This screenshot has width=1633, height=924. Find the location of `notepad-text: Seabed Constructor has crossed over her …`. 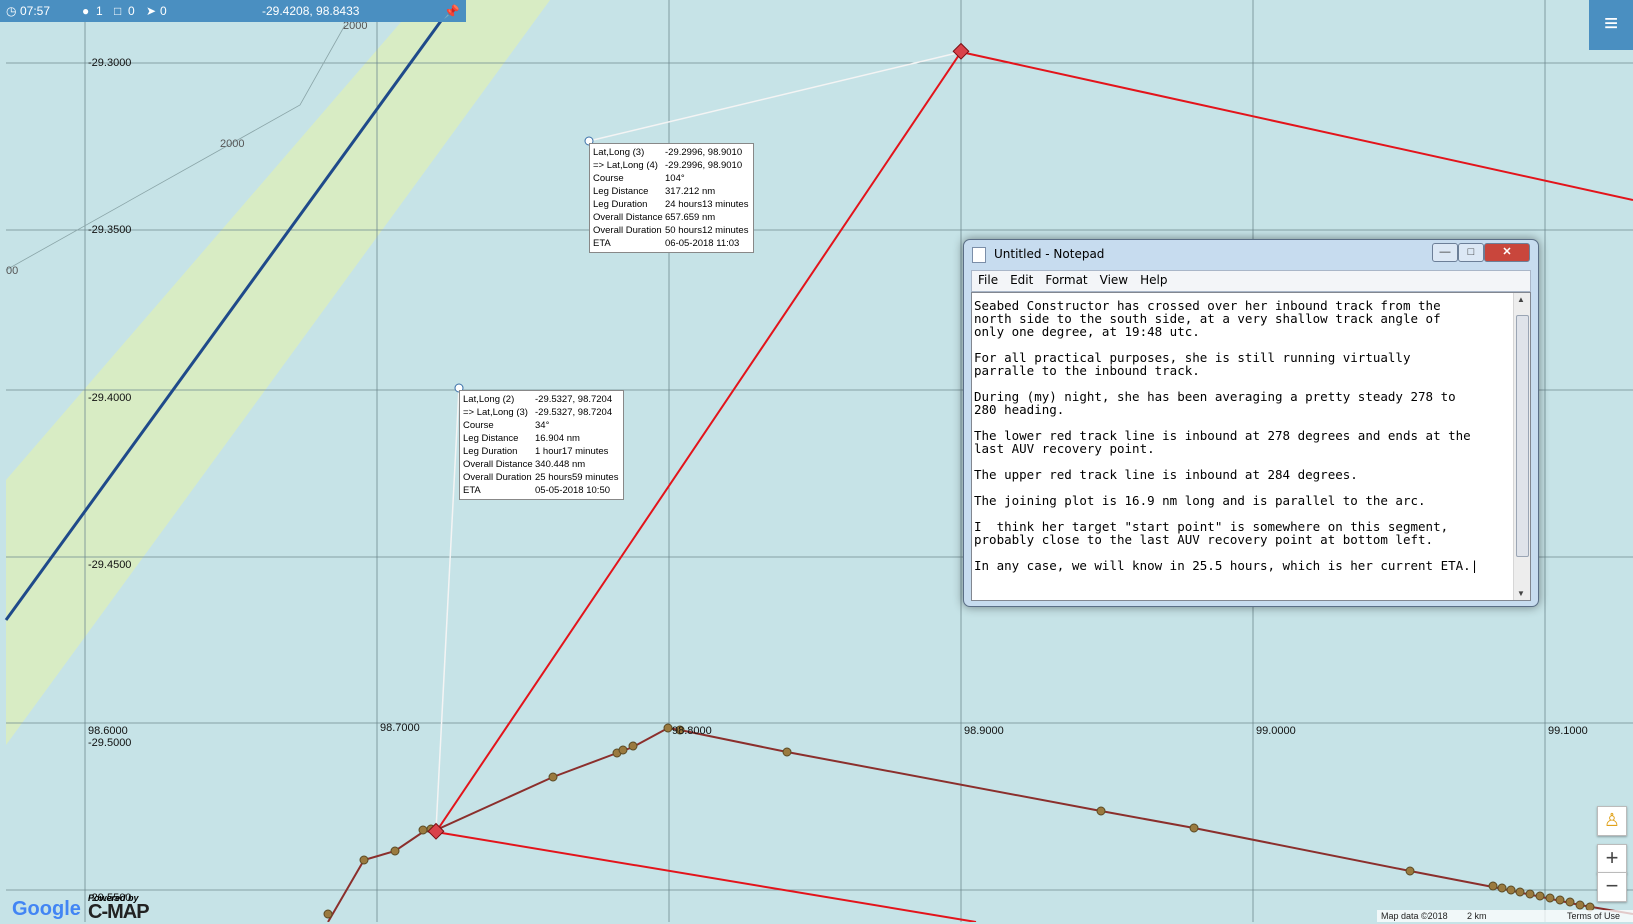

notepad-text: Seabed Constructor has crossed over her … is located at coordinates (1239, 435).